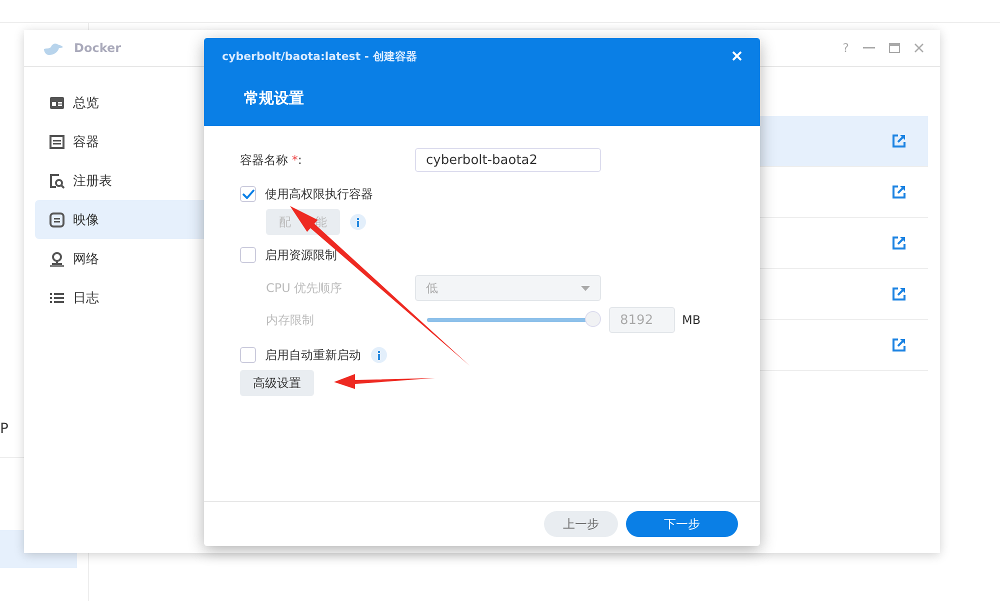 This screenshot has width=1000, height=601. What do you see at coordinates (869, 48) in the screenshot?
I see `minimize-icon` at bounding box center [869, 48].